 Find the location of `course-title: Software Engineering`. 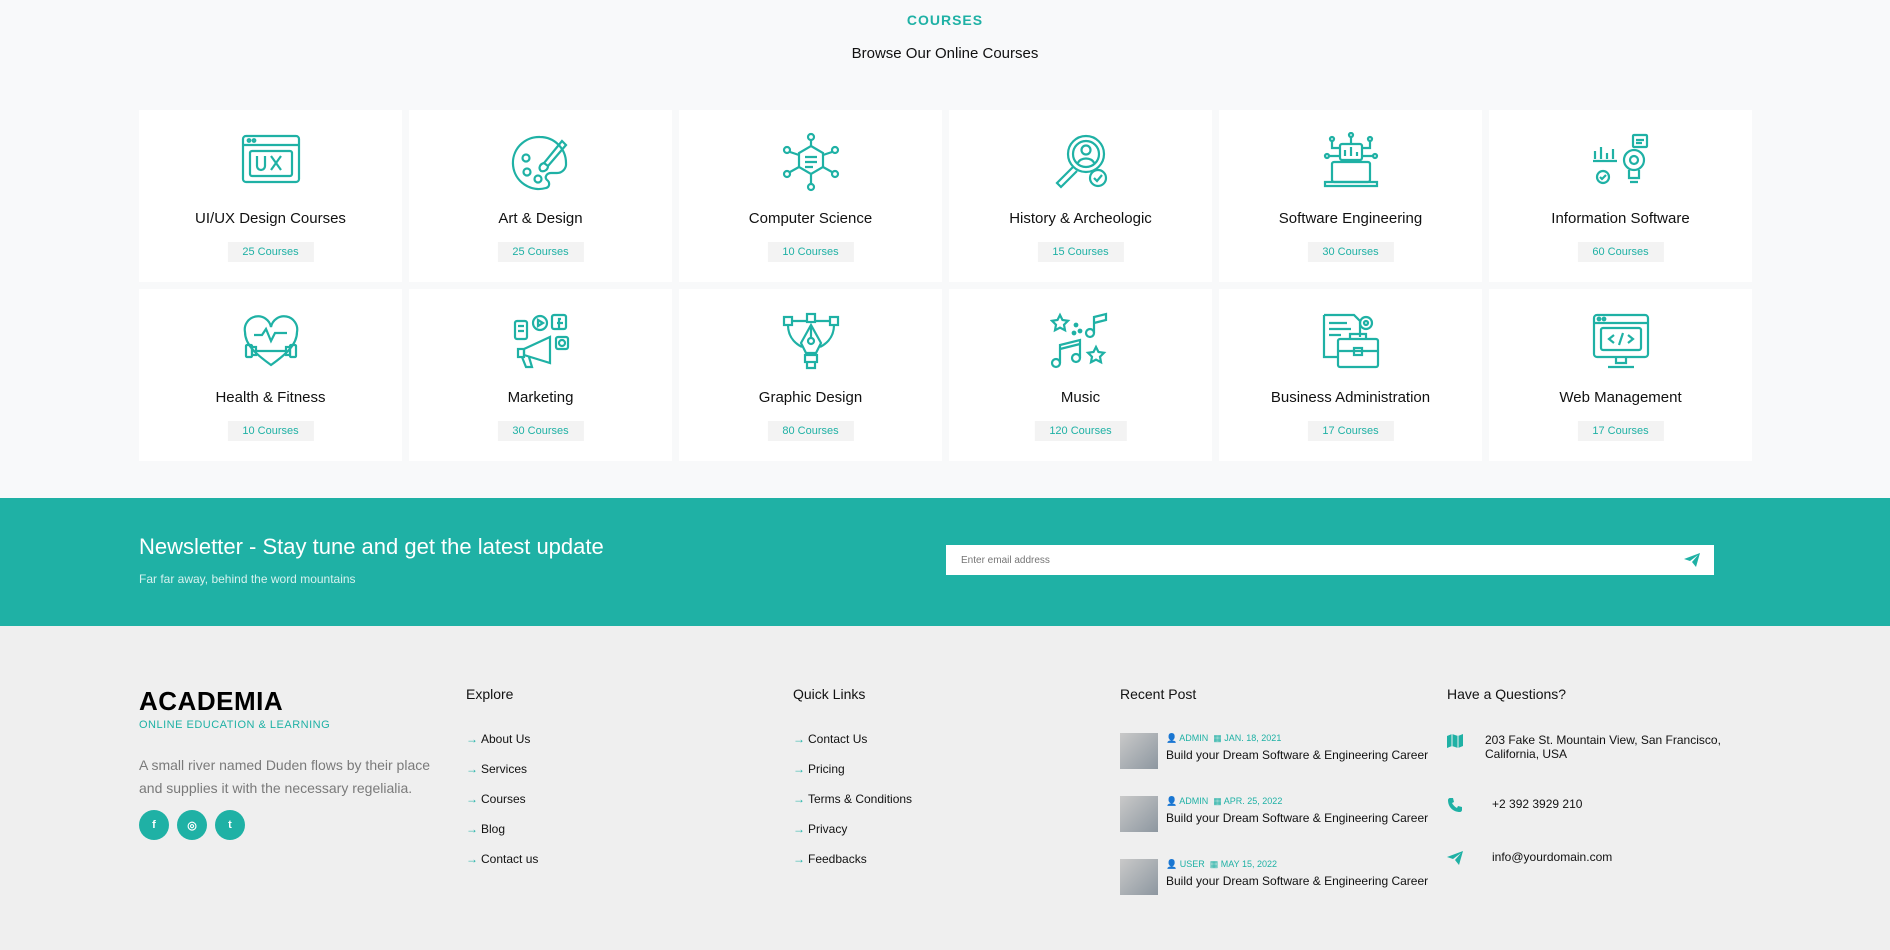

course-title: Software Engineering is located at coordinates (1350, 218).